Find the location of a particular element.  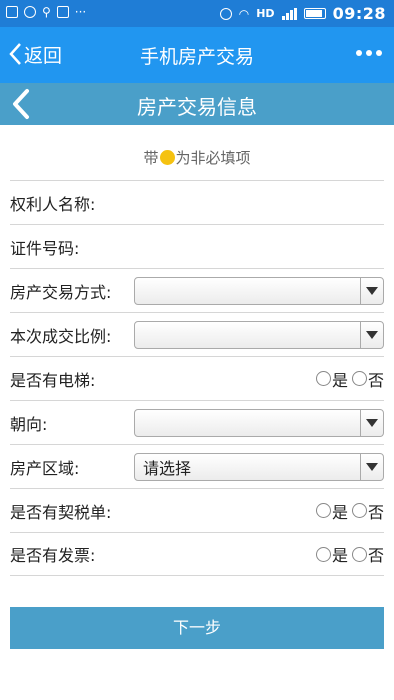

elevator-label: 是否有电梯: is located at coordinates (53, 380).